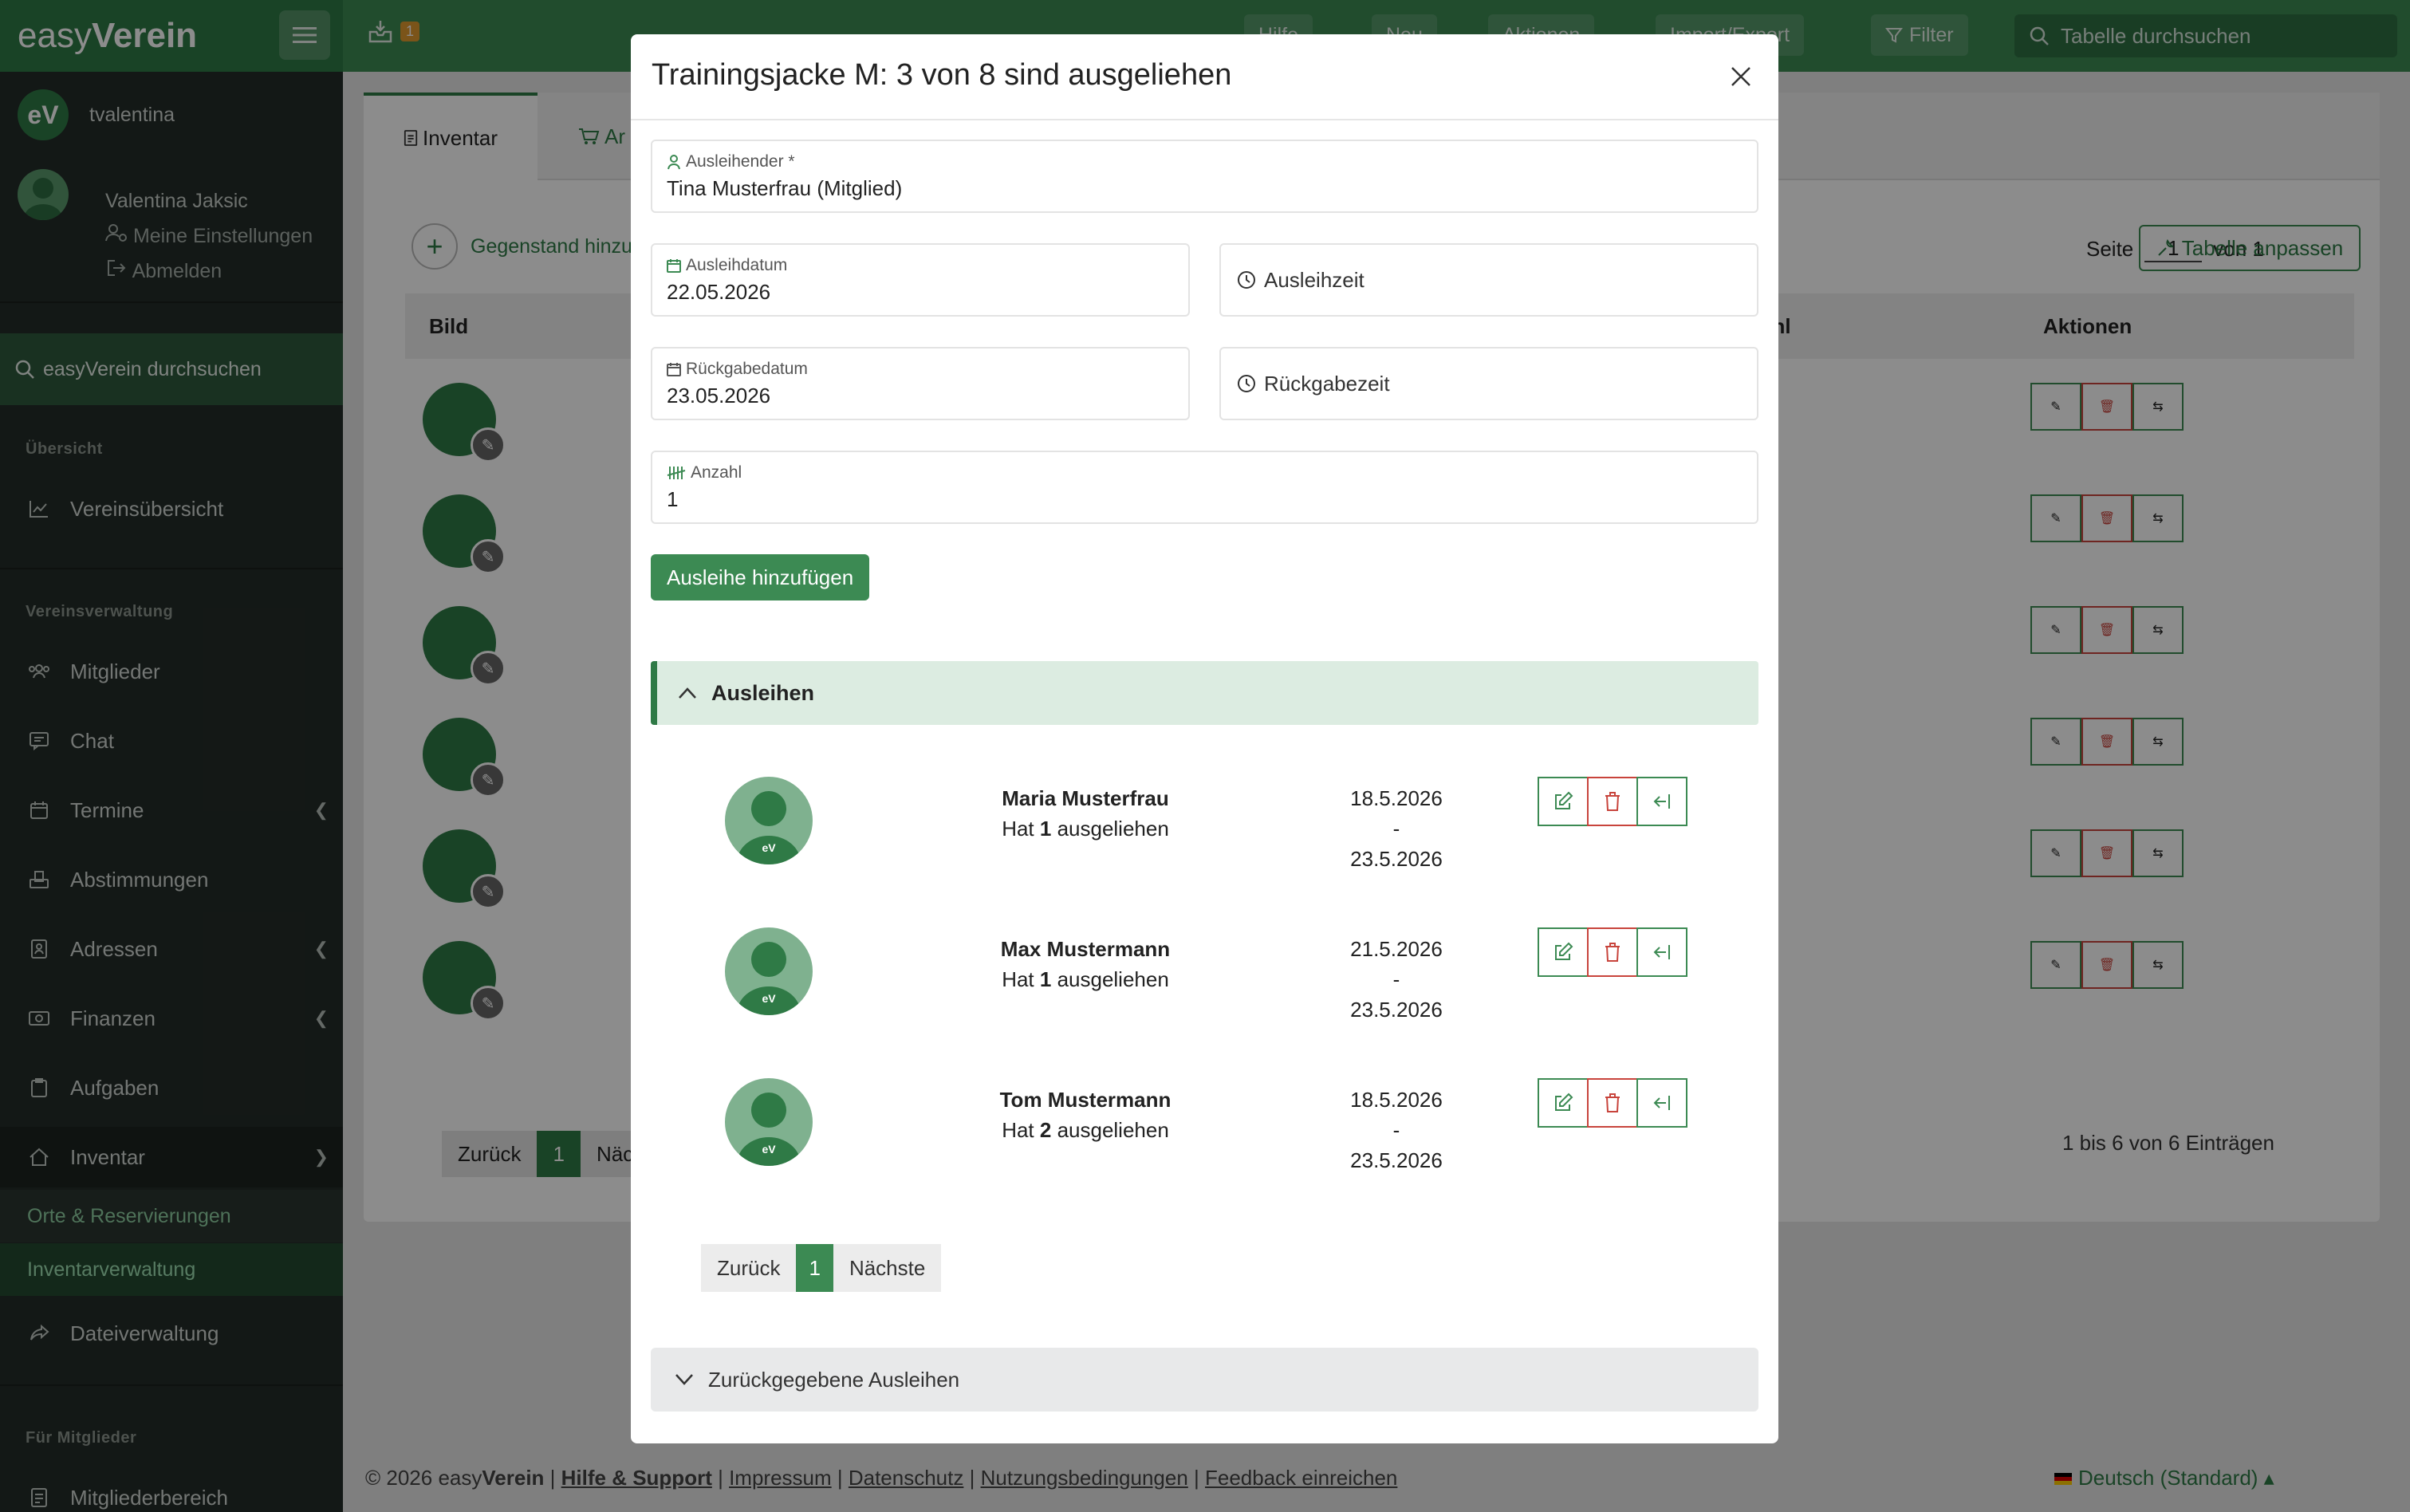  Describe the element at coordinates (1085, 1100) in the screenshot. I see `loan-name: Tom Mustermann` at that location.